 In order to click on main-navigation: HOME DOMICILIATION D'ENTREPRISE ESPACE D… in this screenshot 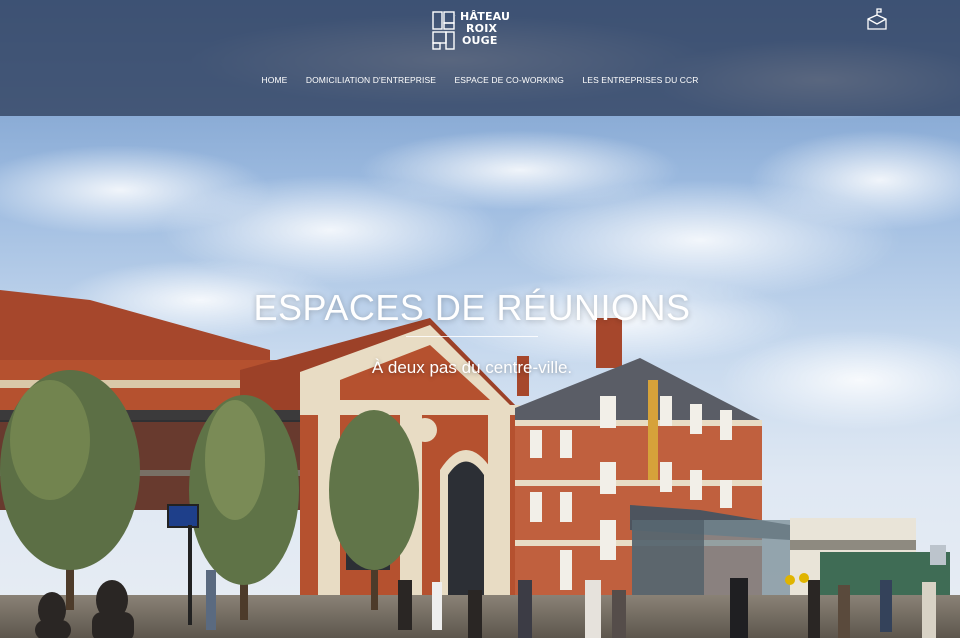, I will do `click(480, 79)`.